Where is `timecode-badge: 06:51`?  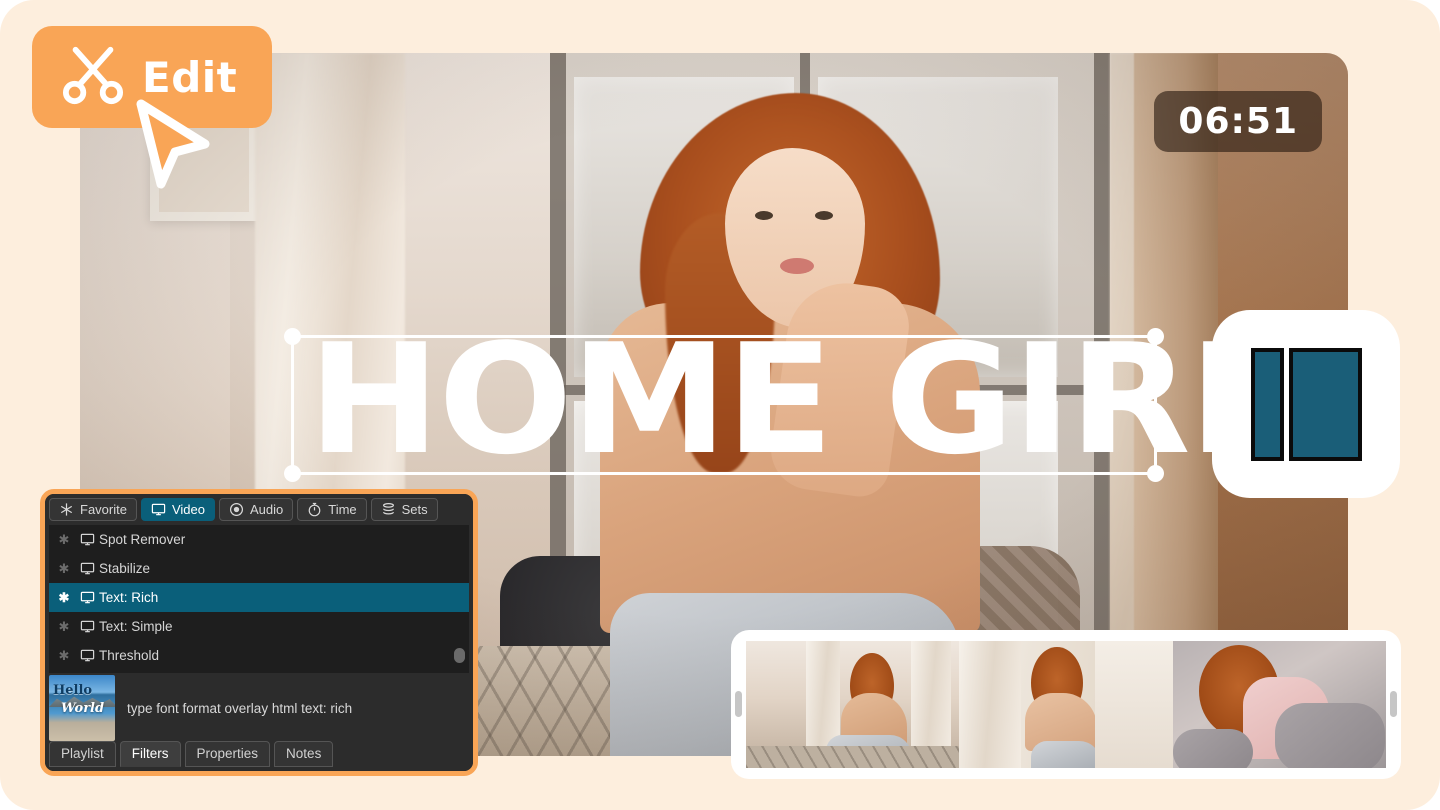
timecode-badge: 06:51 is located at coordinates (1238, 121).